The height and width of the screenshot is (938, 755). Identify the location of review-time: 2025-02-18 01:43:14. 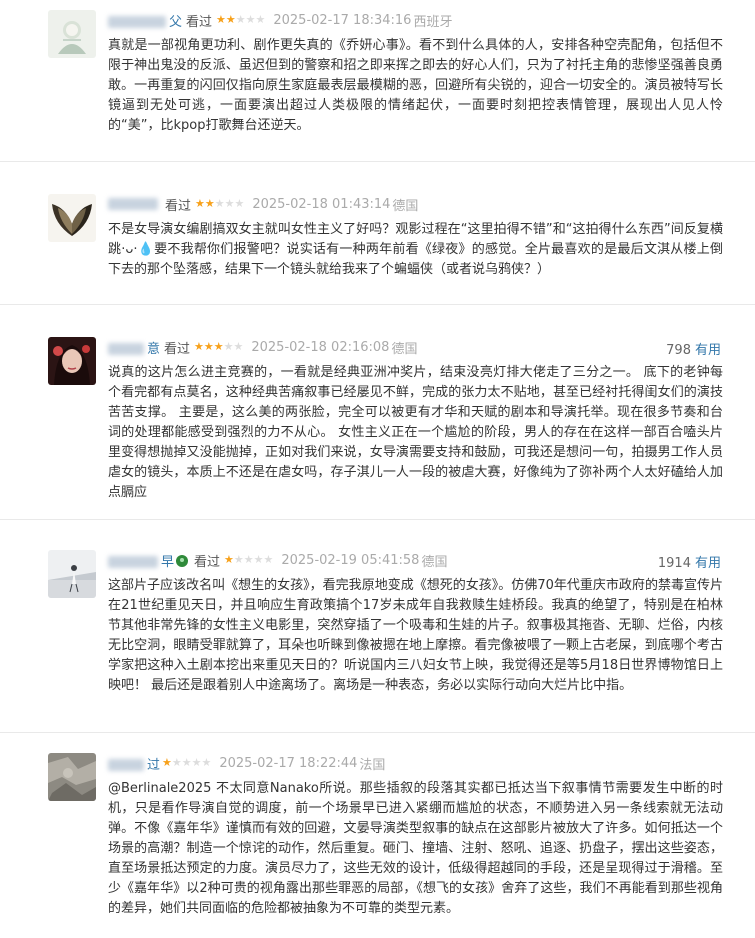
(321, 204).